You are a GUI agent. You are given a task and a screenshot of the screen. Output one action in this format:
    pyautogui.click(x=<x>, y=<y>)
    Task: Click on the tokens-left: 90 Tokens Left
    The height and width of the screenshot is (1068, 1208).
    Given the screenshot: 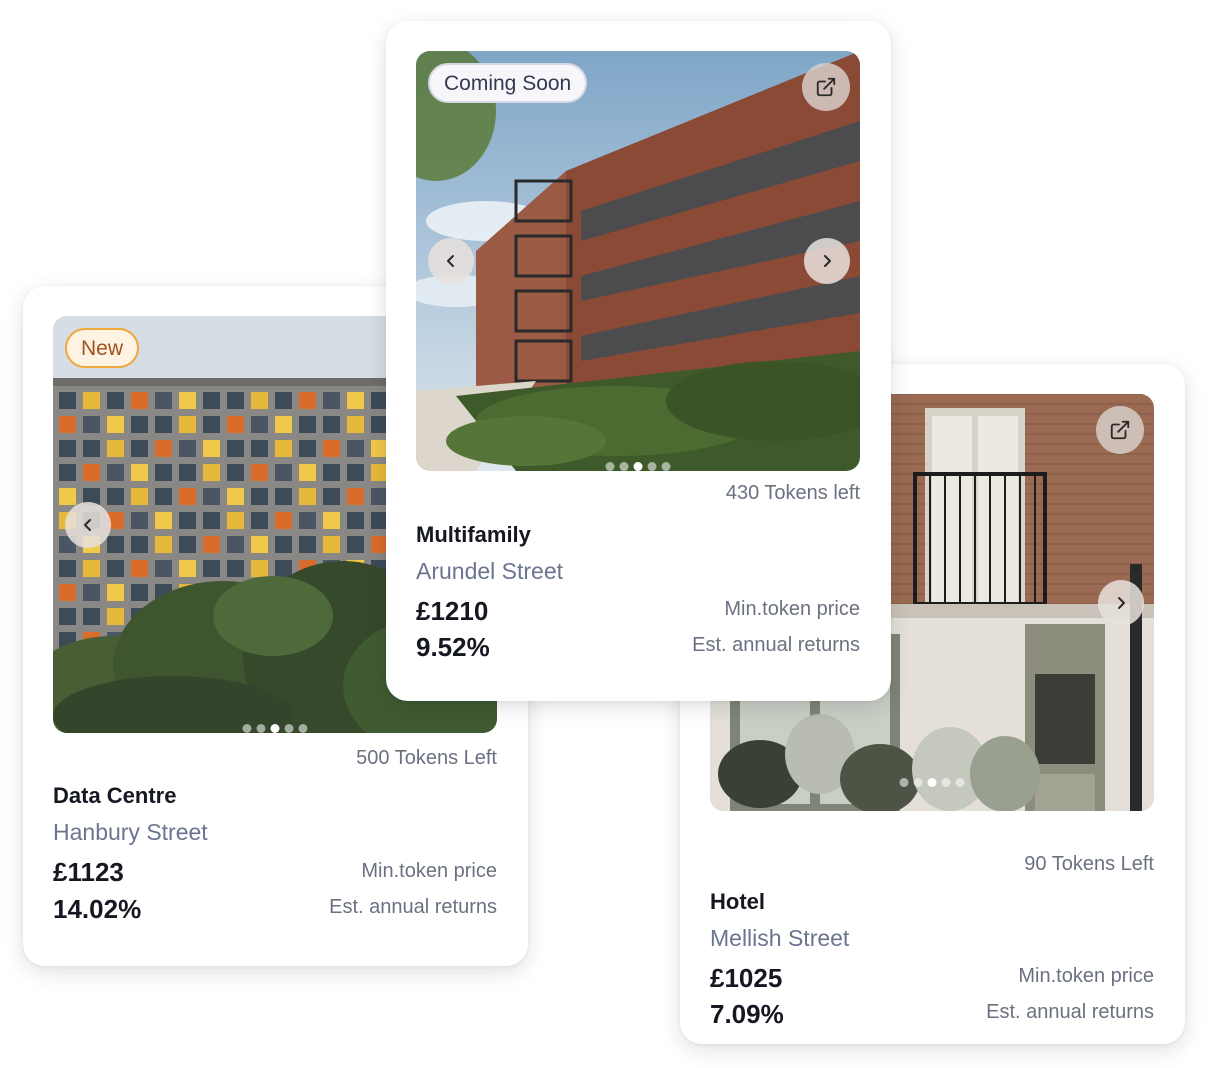 What is the action you would take?
    pyautogui.click(x=1089, y=864)
    